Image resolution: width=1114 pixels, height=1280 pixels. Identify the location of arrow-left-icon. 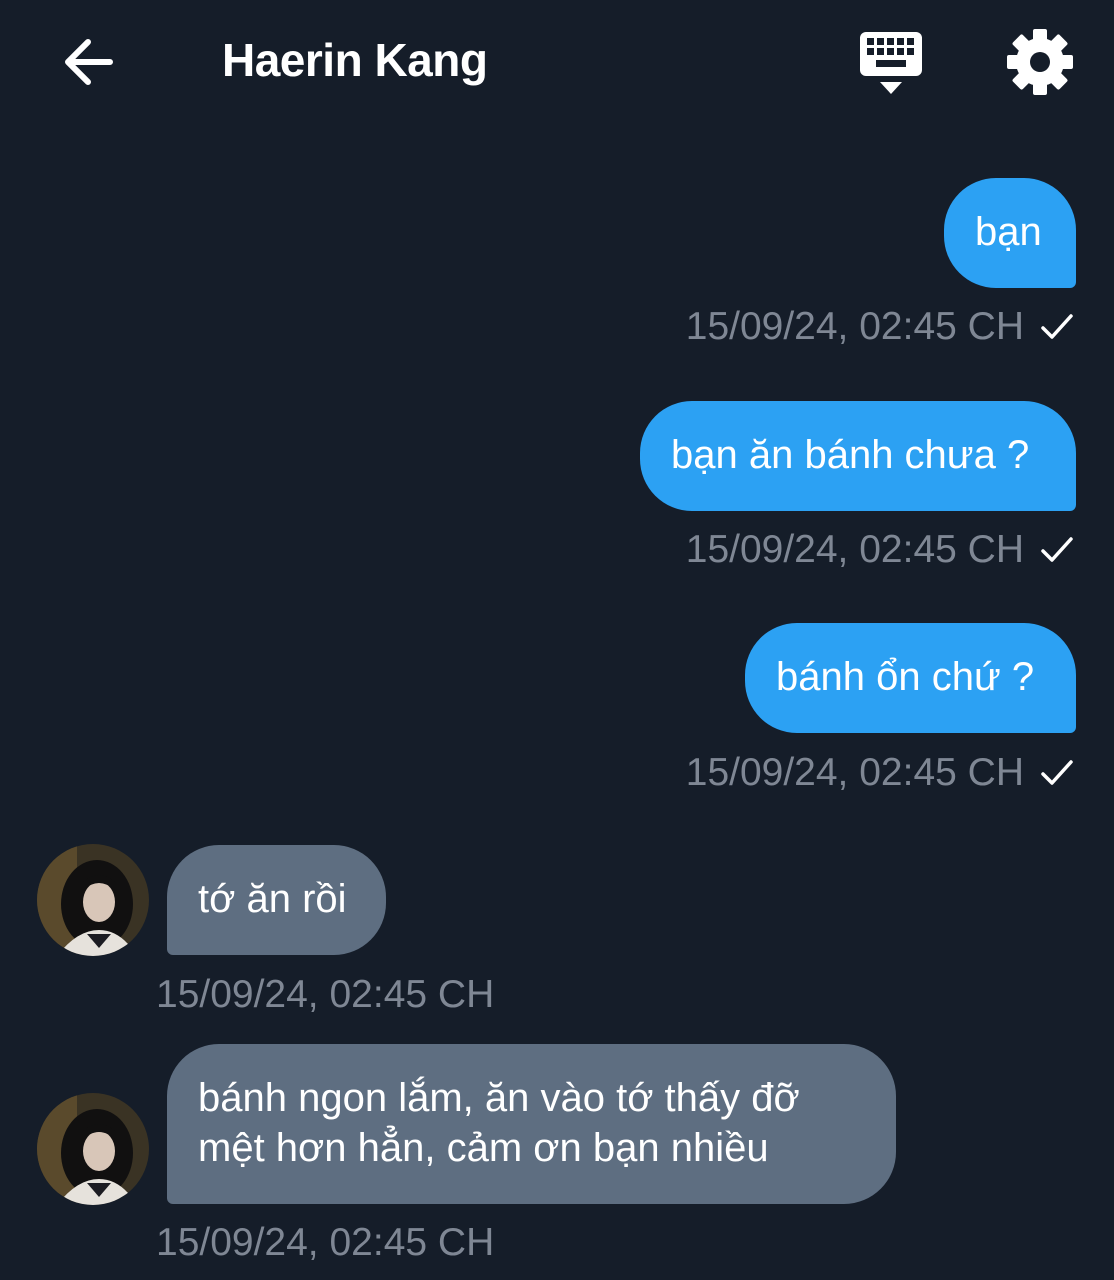
(89, 62).